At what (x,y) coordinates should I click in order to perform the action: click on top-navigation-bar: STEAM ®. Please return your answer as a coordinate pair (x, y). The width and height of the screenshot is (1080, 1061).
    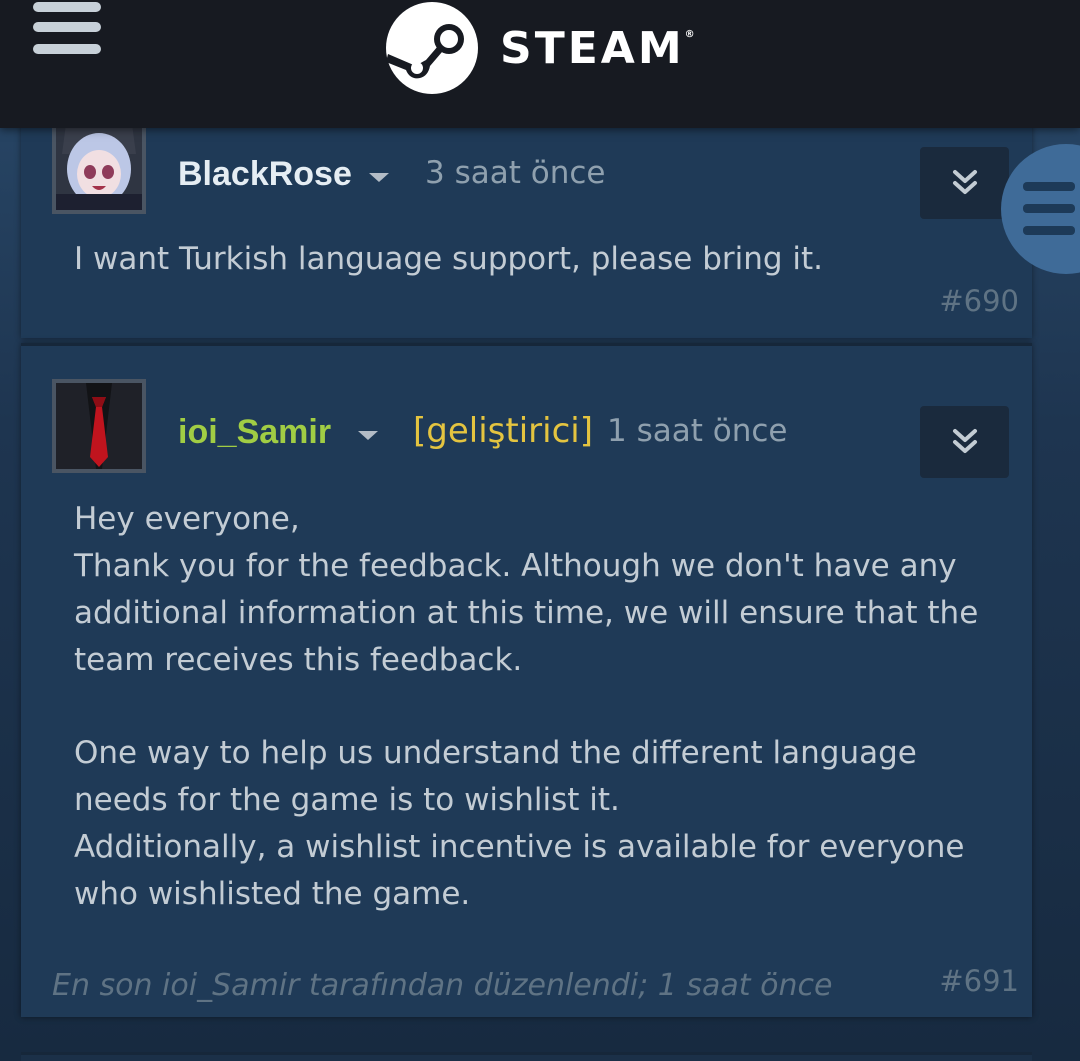
    Looking at the image, I should click on (540, 64).